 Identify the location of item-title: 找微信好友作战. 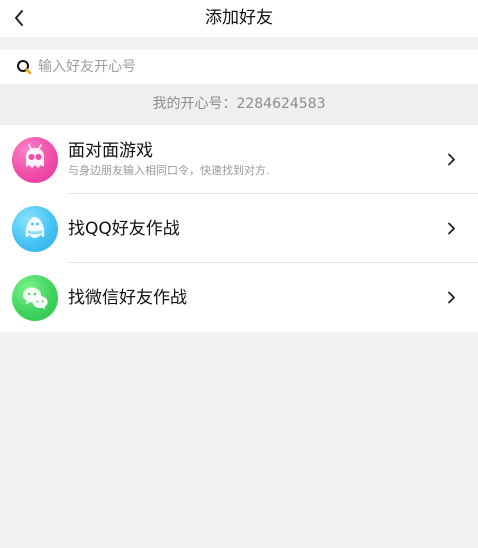
(127, 297).